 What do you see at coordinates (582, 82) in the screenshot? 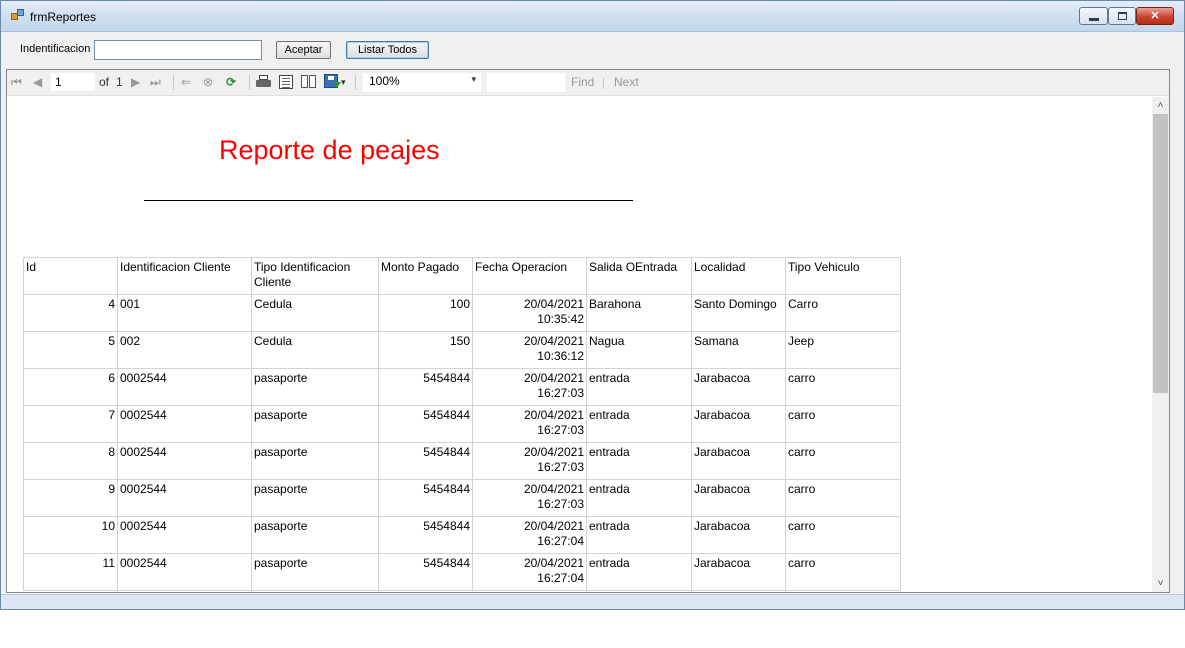
I see `find-link: Find` at bounding box center [582, 82].